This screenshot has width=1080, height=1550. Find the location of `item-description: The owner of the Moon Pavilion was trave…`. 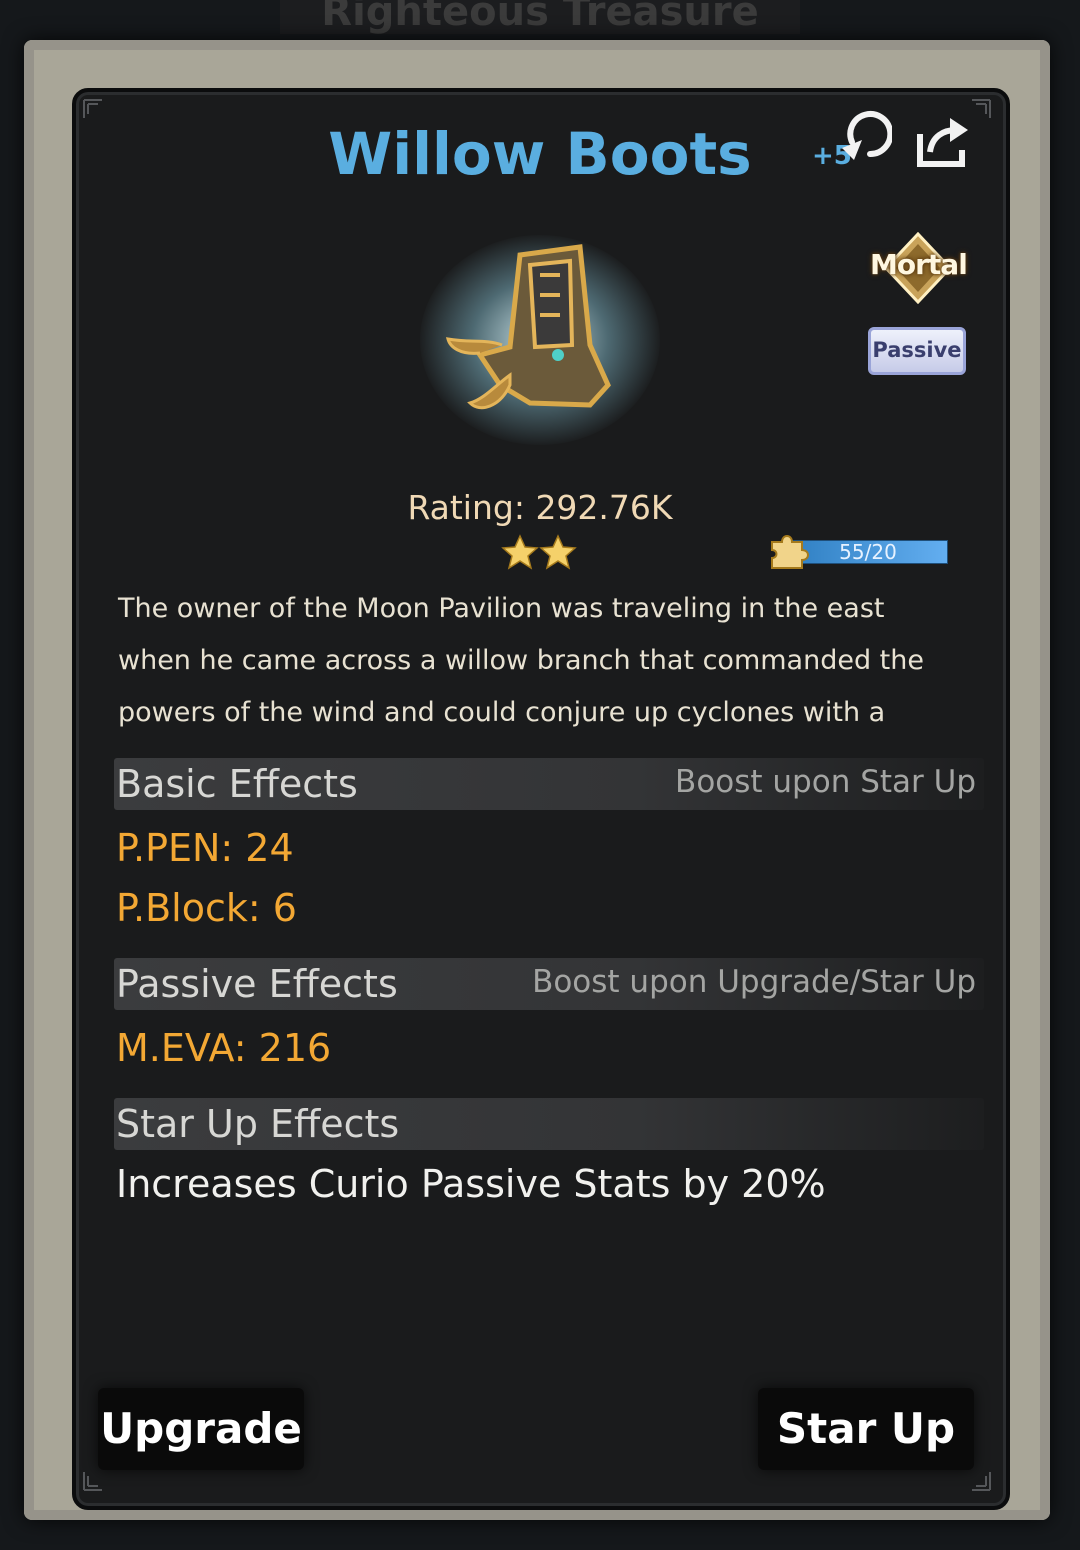

item-description: The owner of the Moon Pavilion was trave… is located at coordinates (528, 661).